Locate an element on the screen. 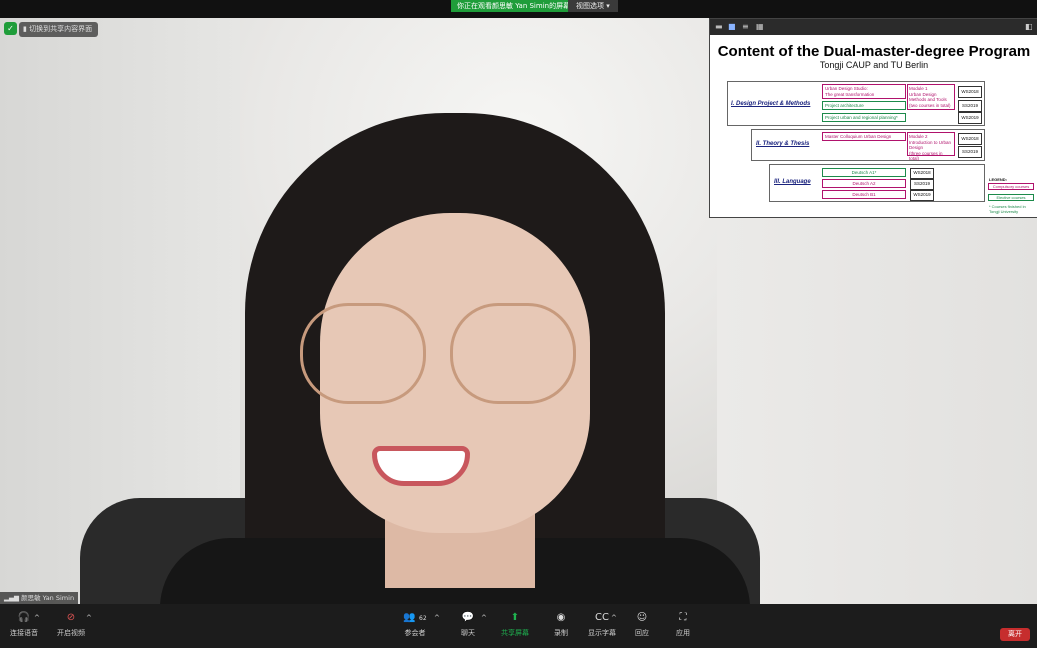 The height and width of the screenshot is (648, 1037). video-options-chevron-icon: ^ is located at coordinates (89, 618).